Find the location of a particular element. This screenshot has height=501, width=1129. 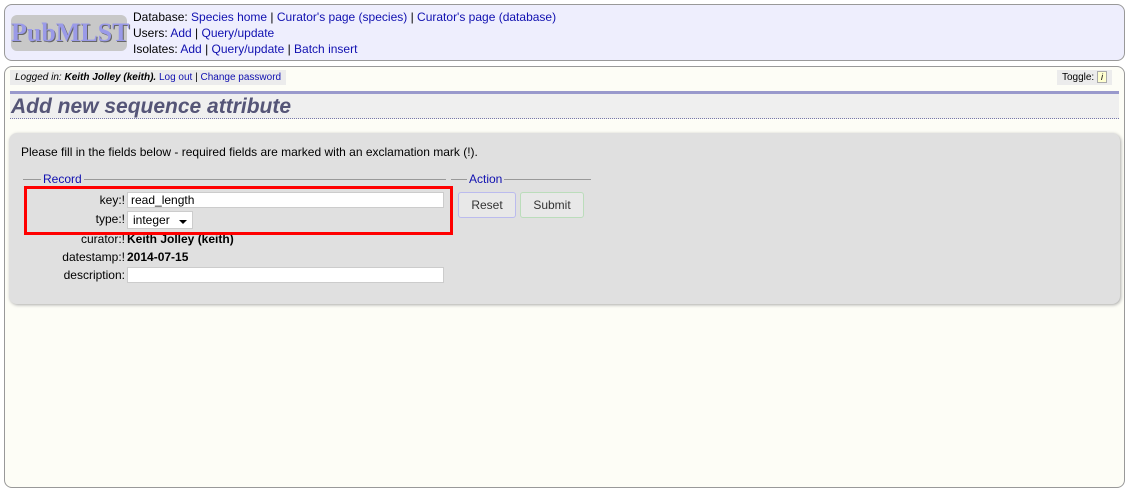

change-password-link: Change password is located at coordinates (241, 77).